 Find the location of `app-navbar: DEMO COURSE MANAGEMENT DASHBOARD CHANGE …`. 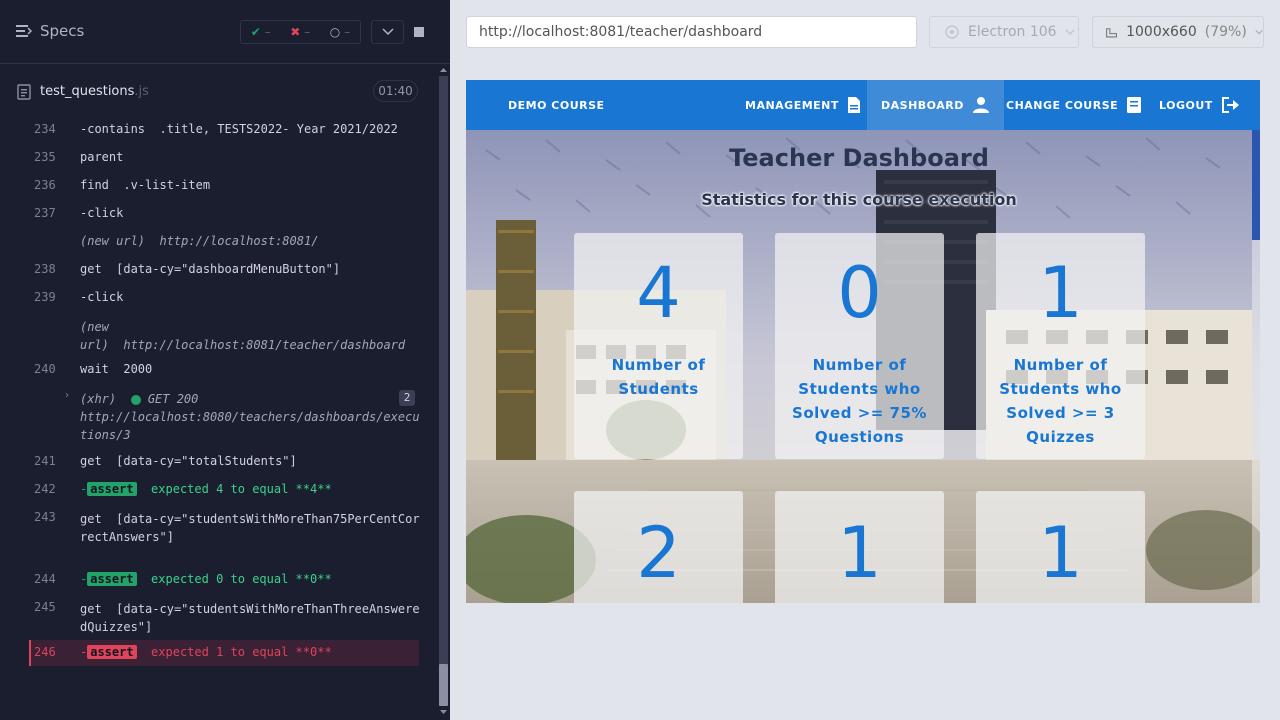

app-navbar: DEMO COURSE MANAGEMENT DASHBOARD CHANGE … is located at coordinates (863, 105).